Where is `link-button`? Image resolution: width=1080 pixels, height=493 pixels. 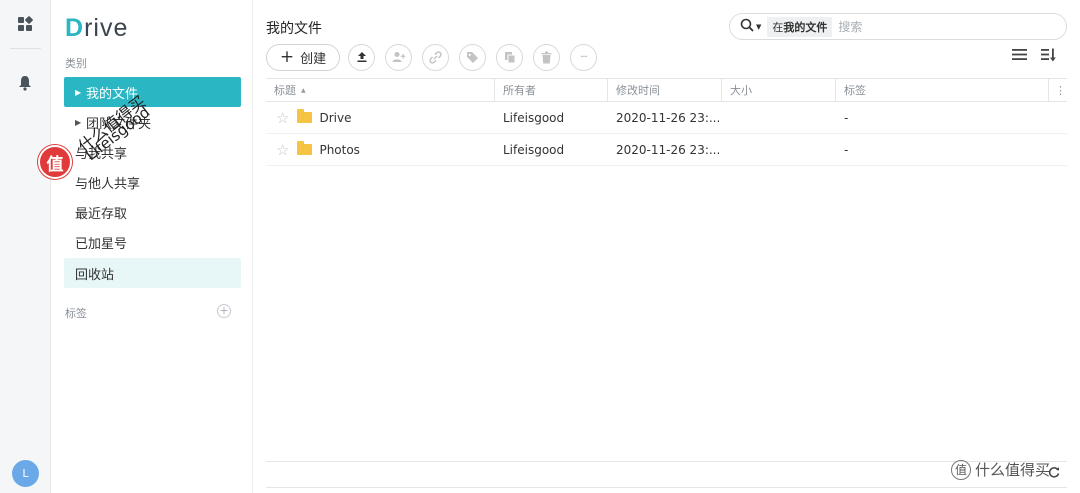 link-button is located at coordinates (435, 57).